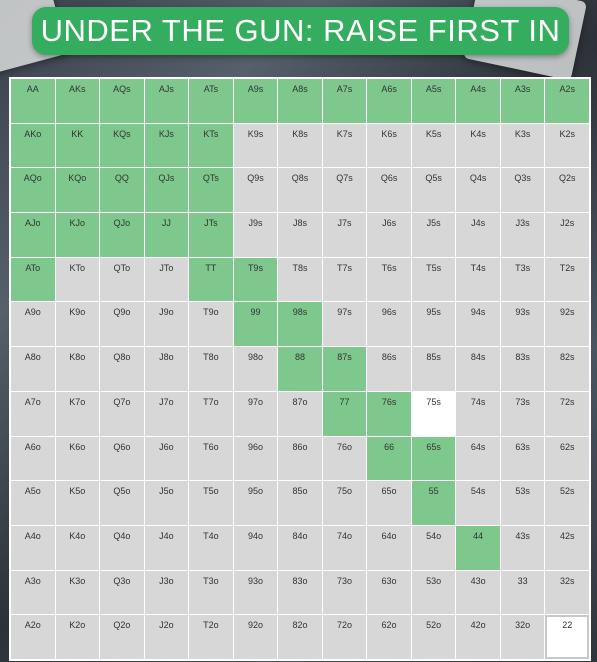 The image size is (597, 662). What do you see at coordinates (166, 145) in the screenshot?
I see `hand-cell-kjs: KJs` at bounding box center [166, 145].